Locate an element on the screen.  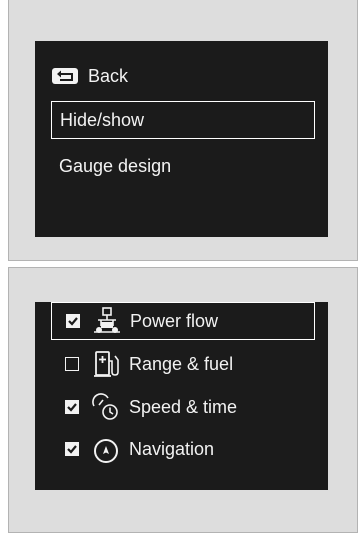
hide-show-label: Hide/show is located at coordinates (102, 119).